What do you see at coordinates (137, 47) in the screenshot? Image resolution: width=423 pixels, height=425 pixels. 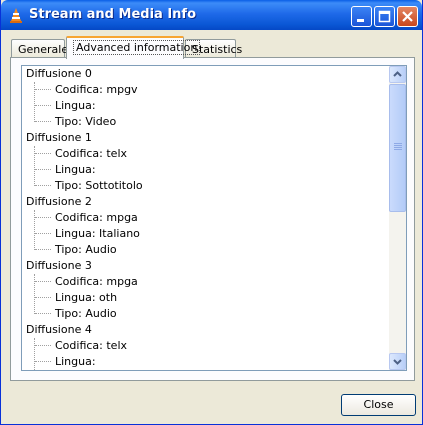 I see `tab-advanced-information-label: Advanced information` at bounding box center [137, 47].